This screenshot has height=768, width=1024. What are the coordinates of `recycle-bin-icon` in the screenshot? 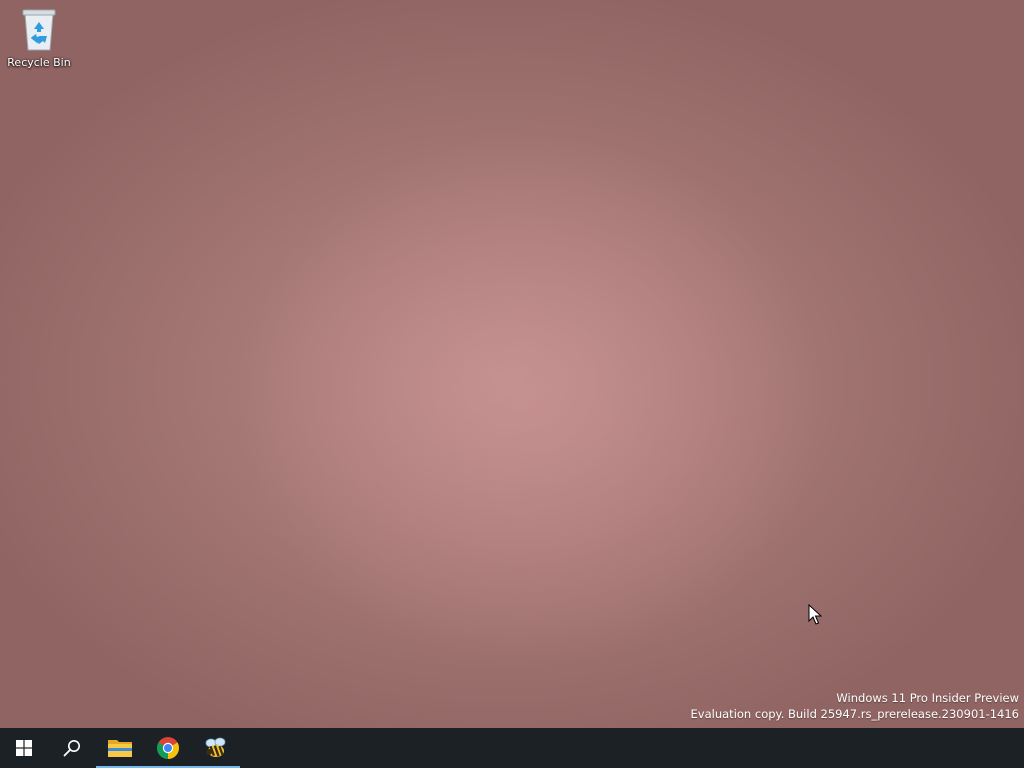 It's located at (39, 30).